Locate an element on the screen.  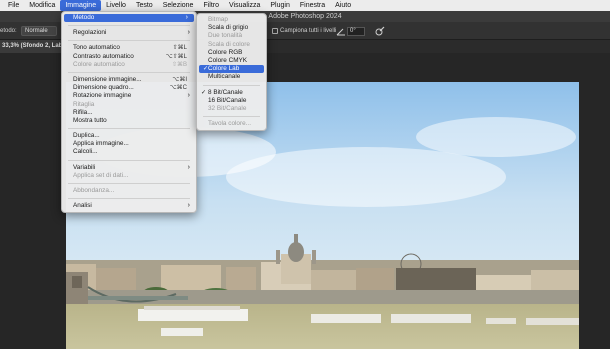
sample-all-layers-label: Campiona tutti i livelli is located at coordinates (308, 31).